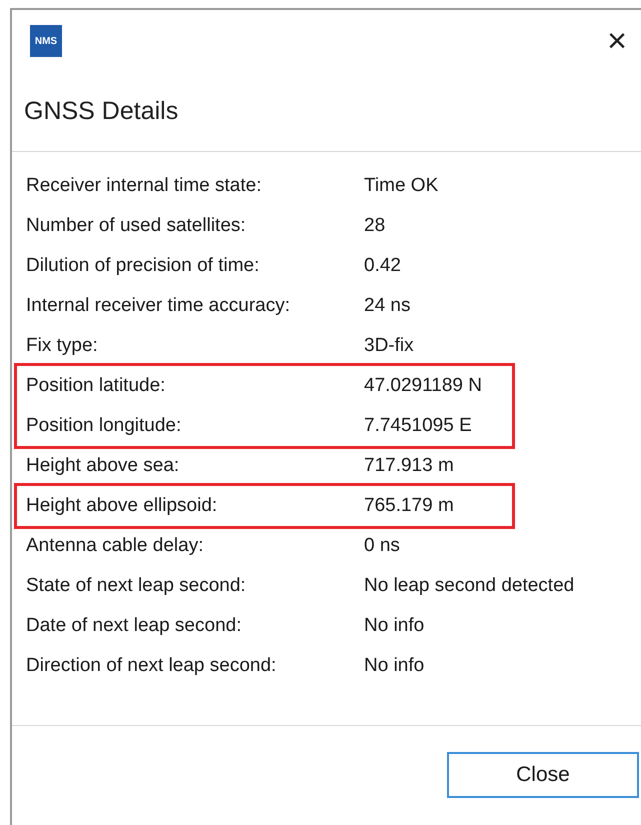 This screenshot has width=641, height=825. I want to click on field-label: Height above ellipsoid:, so click(122, 506).